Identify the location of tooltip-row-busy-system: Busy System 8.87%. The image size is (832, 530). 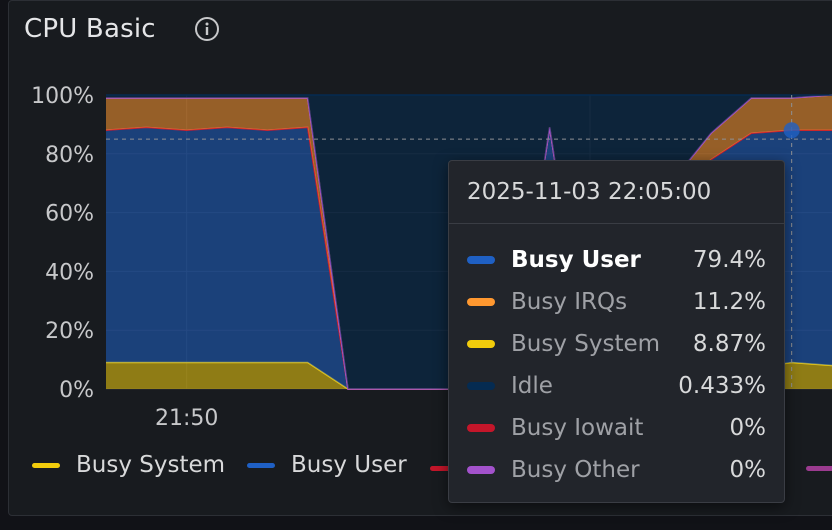
(616, 344).